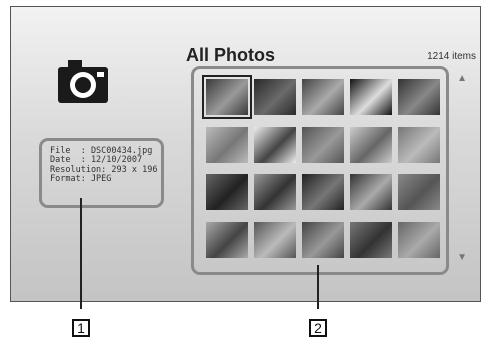 Image resolution: width=490 pixels, height=346 pixels. Describe the element at coordinates (227, 97) in the screenshot. I see `selected-photo-thumbnail` at that location.